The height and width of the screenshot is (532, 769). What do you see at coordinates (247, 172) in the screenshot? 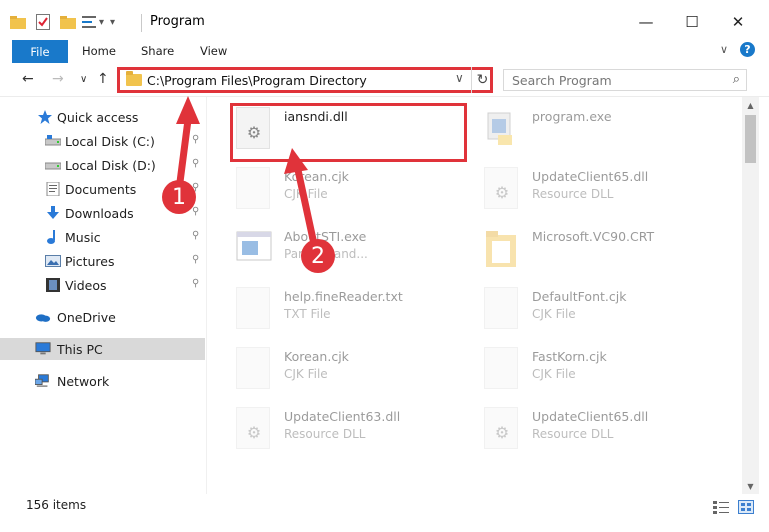
I see `annotation-arrows` at bounding box center [247, 172].